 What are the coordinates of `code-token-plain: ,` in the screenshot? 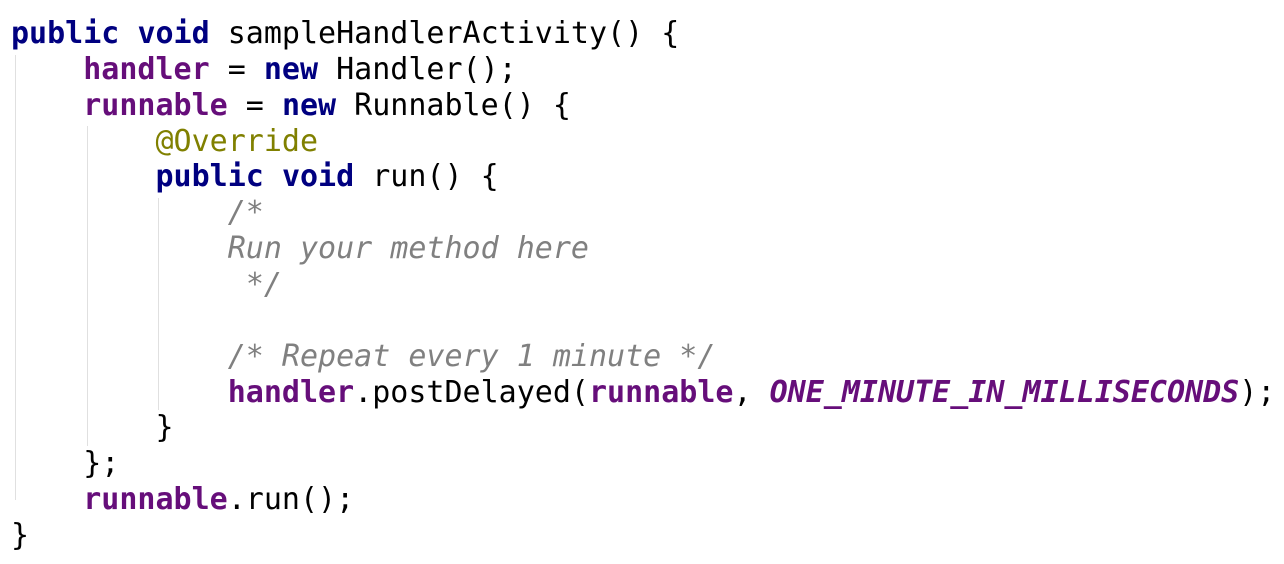 It's located at (751, 392).